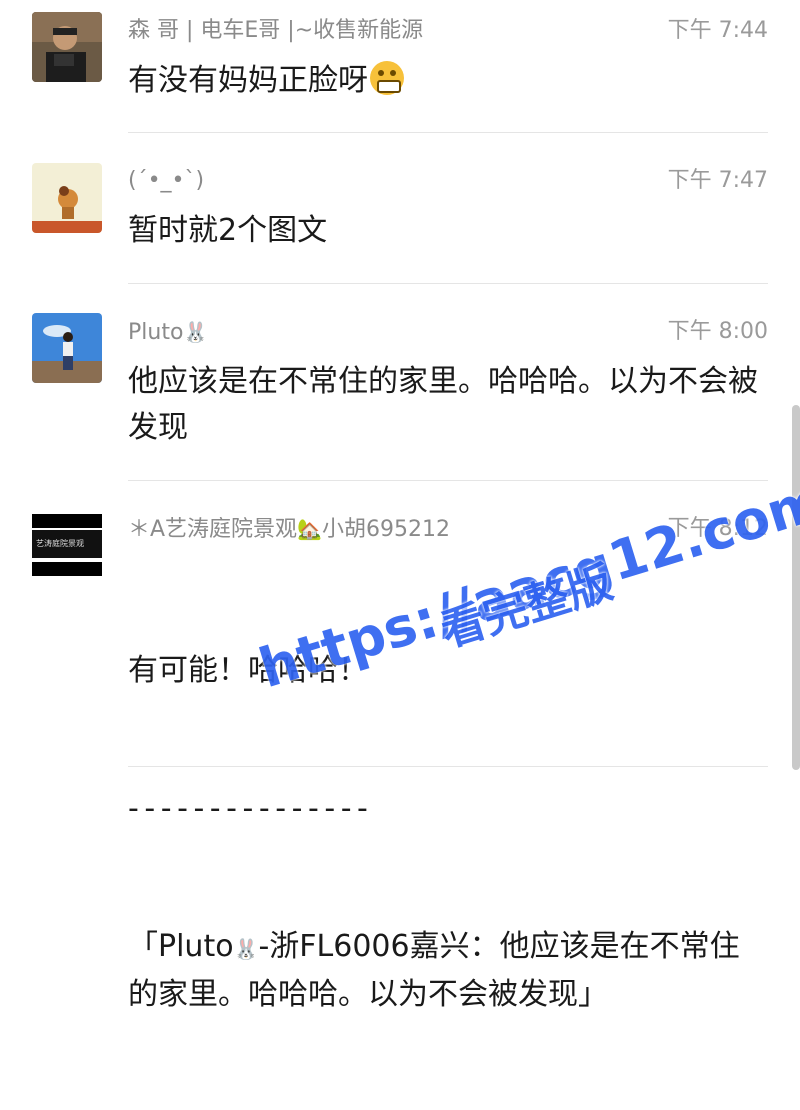  Describe the element at coordinates (717, 30) in the screenshot. I see `message-time: 下午 7:44` at that location.